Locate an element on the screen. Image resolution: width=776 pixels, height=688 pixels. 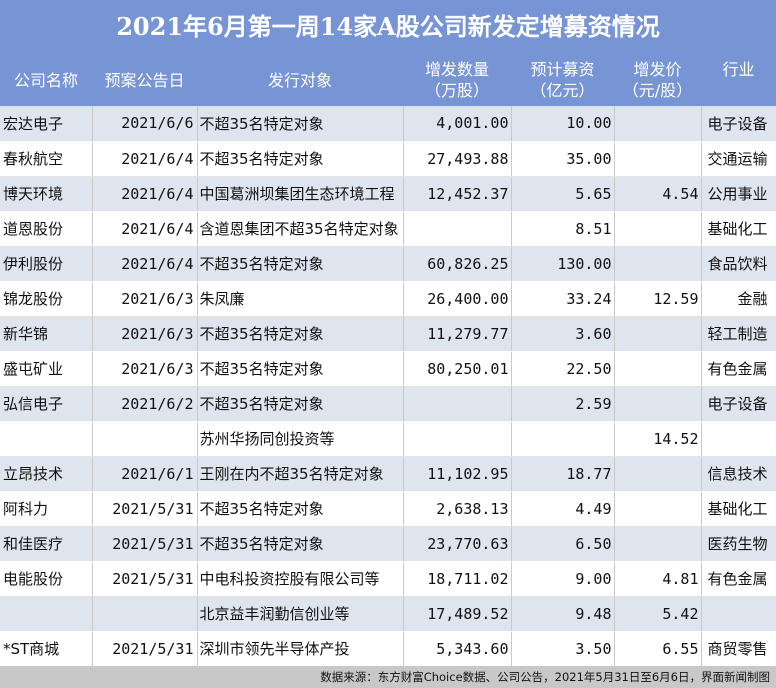
amount-cell: 22.50 is located at coordinates (563, 369).